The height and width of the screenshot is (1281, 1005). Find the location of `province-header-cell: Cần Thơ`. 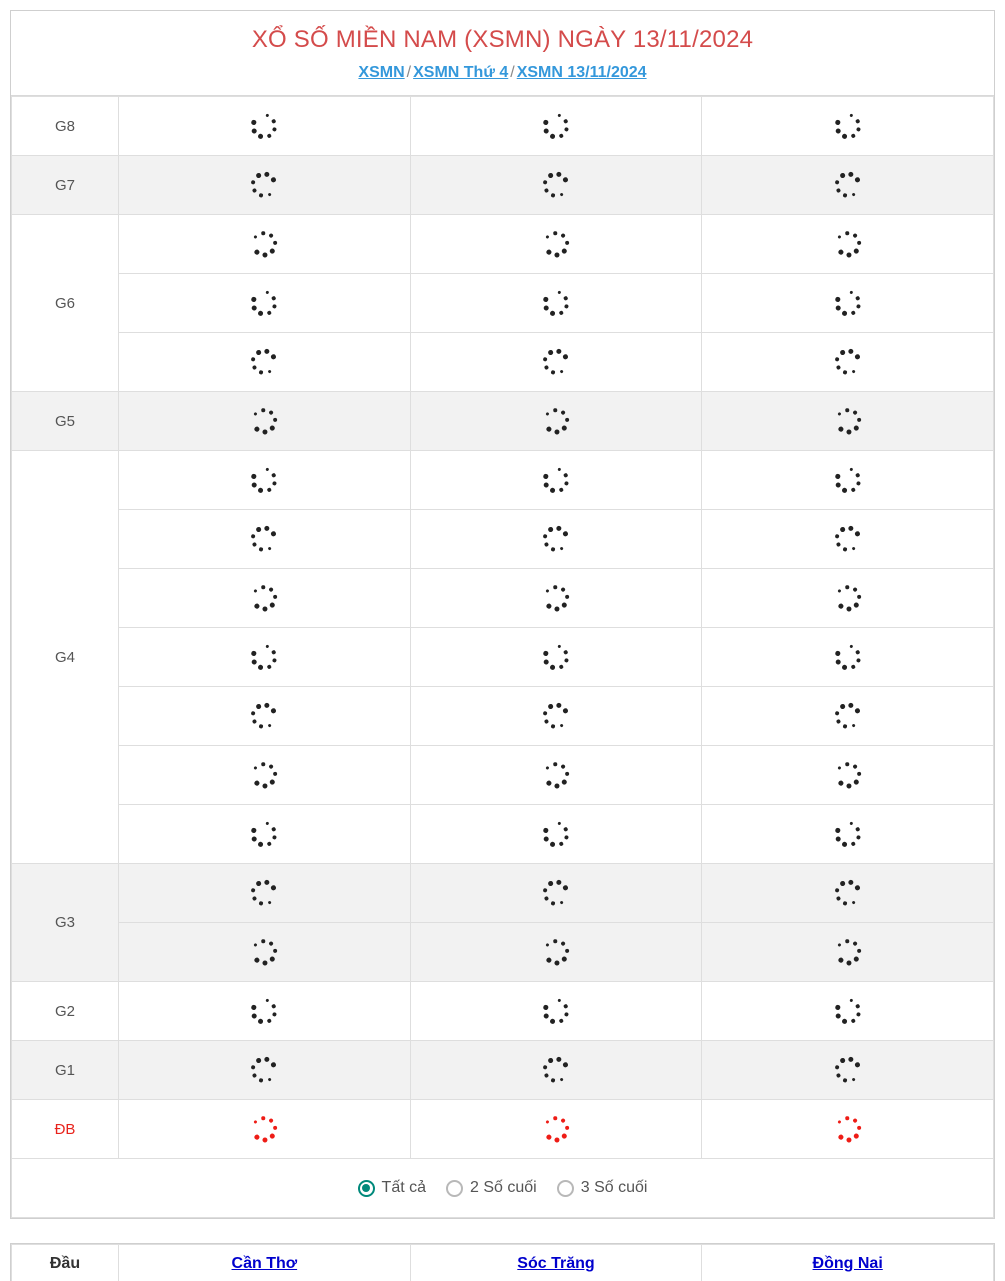

province-header-cell: Cần Thơ is located at coordinates (264, 1262).